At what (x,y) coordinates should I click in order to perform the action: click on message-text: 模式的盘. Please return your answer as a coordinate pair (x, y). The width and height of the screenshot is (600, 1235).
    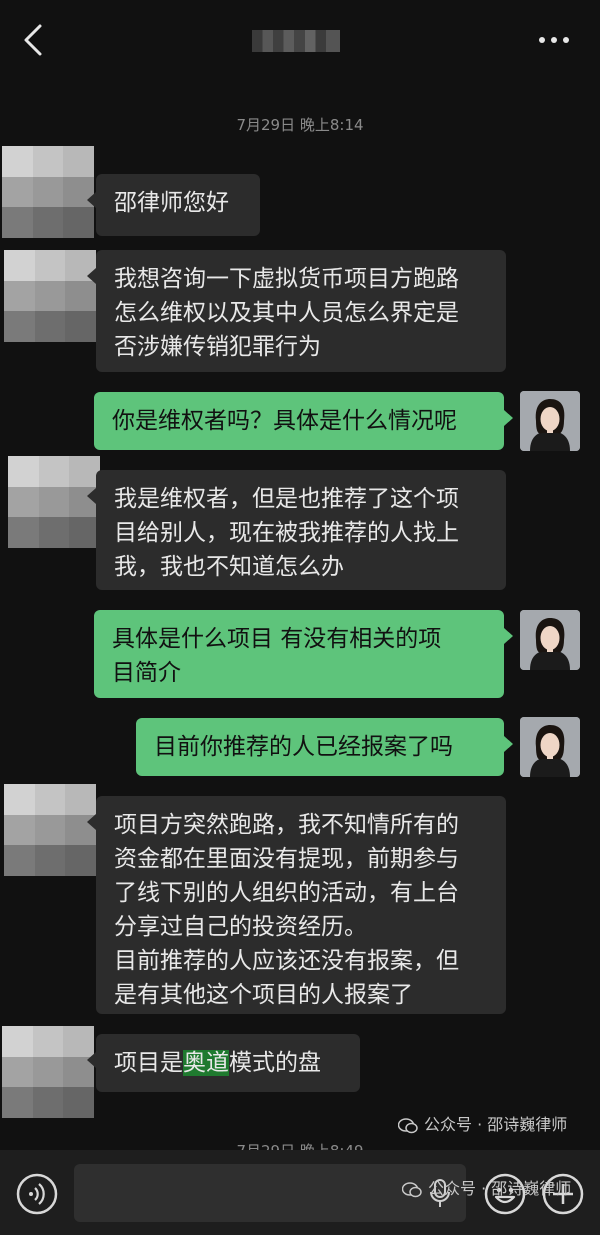
    Looking at the image, I should click on (275, 1063).